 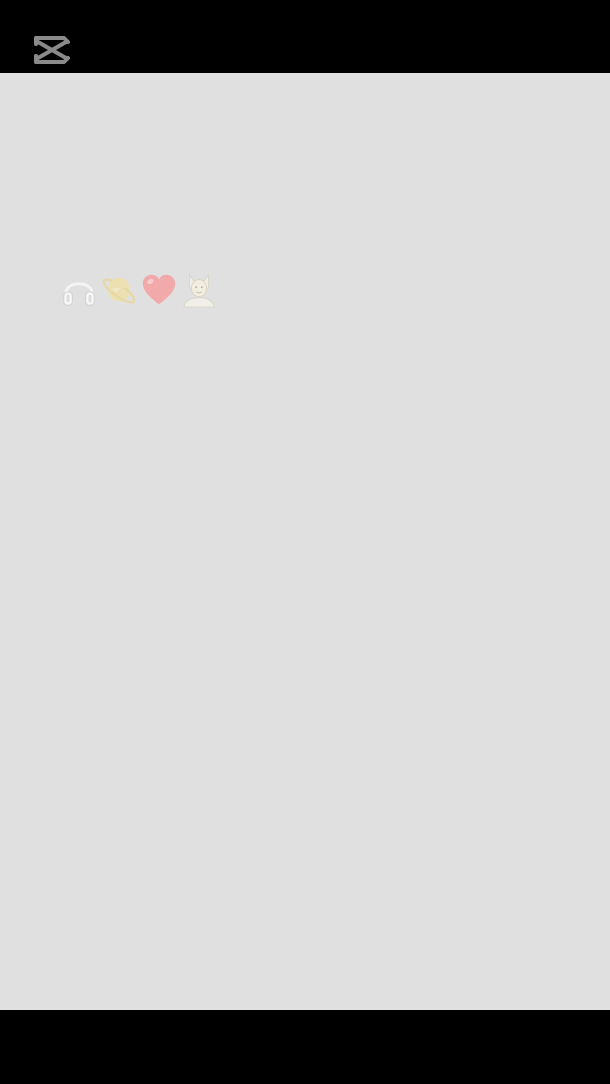 I want to click on top-bar, so click(x=305, y=36).